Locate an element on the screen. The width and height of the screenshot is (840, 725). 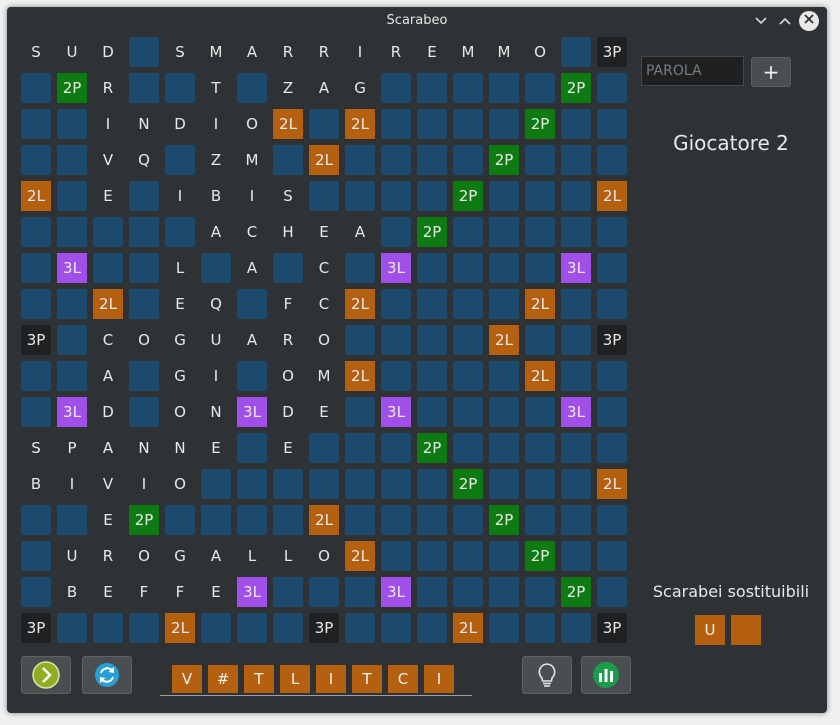
board-cell-letter: P is located at coordinates (72, 448).